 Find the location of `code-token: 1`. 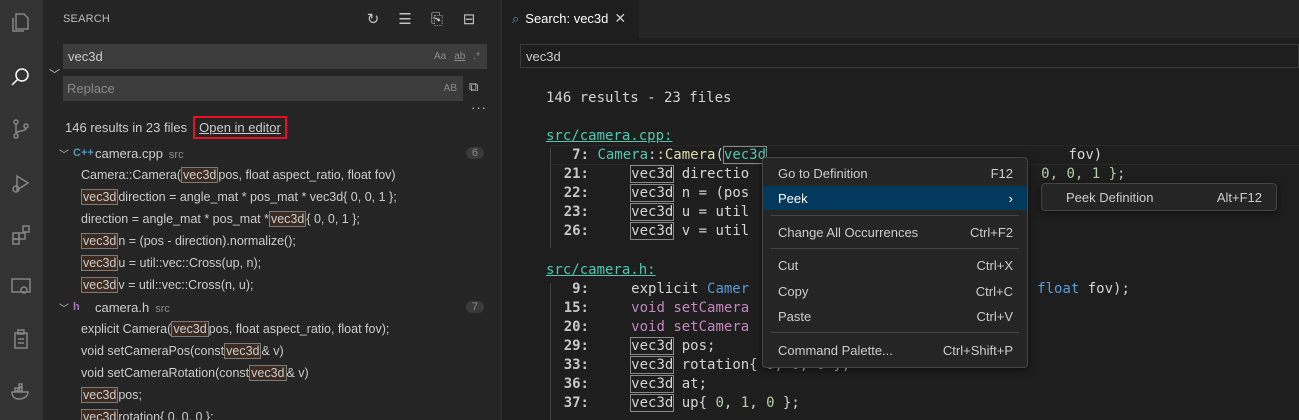

code-token: 1 is located at coordinates (745, 403).